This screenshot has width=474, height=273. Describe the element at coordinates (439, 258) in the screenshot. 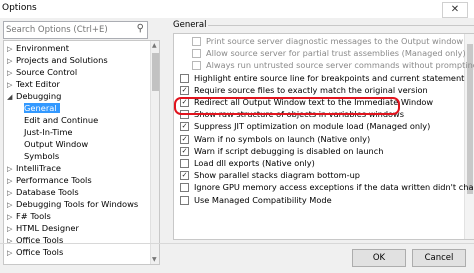

I see `cancel-button: Cancel` at that location.